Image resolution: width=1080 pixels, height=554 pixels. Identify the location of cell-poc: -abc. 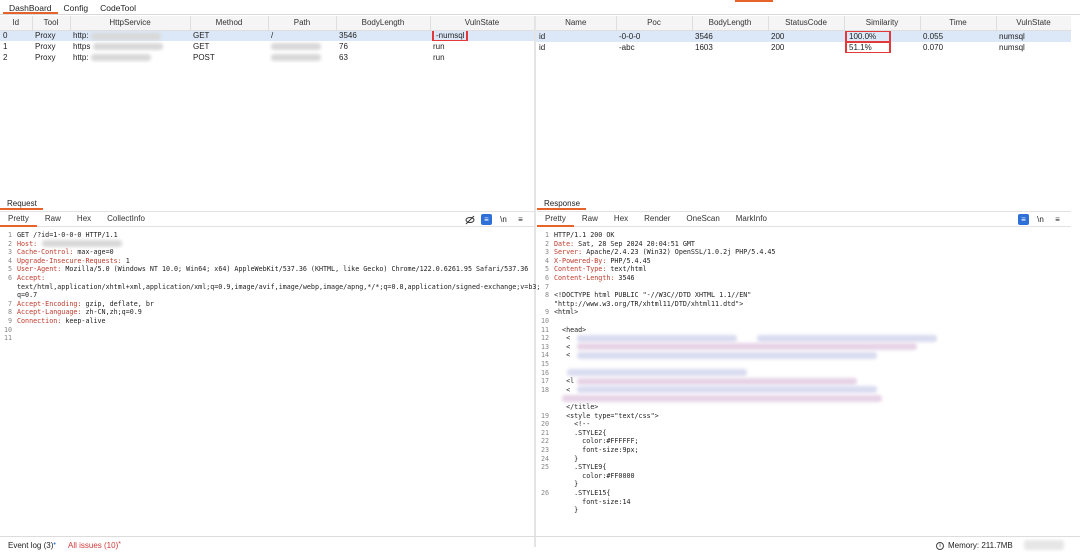
(627, 47).